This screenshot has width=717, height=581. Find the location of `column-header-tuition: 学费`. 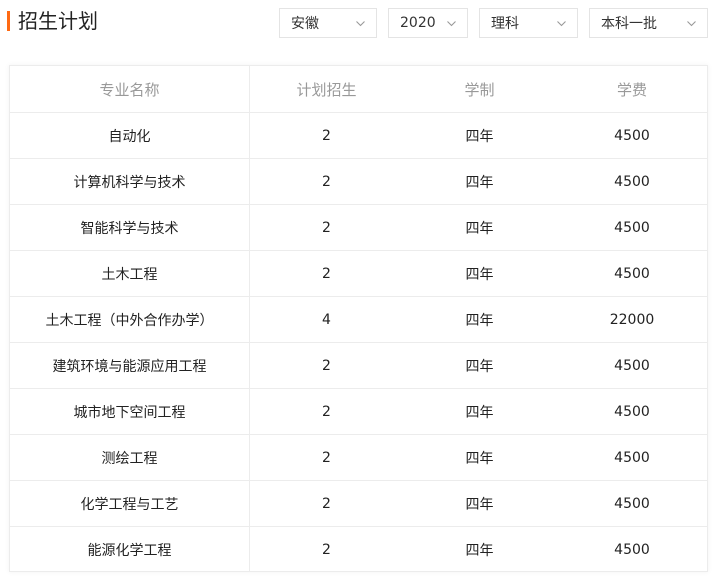

column-header-tuition: 学费 is located at coordinates (632, 89).